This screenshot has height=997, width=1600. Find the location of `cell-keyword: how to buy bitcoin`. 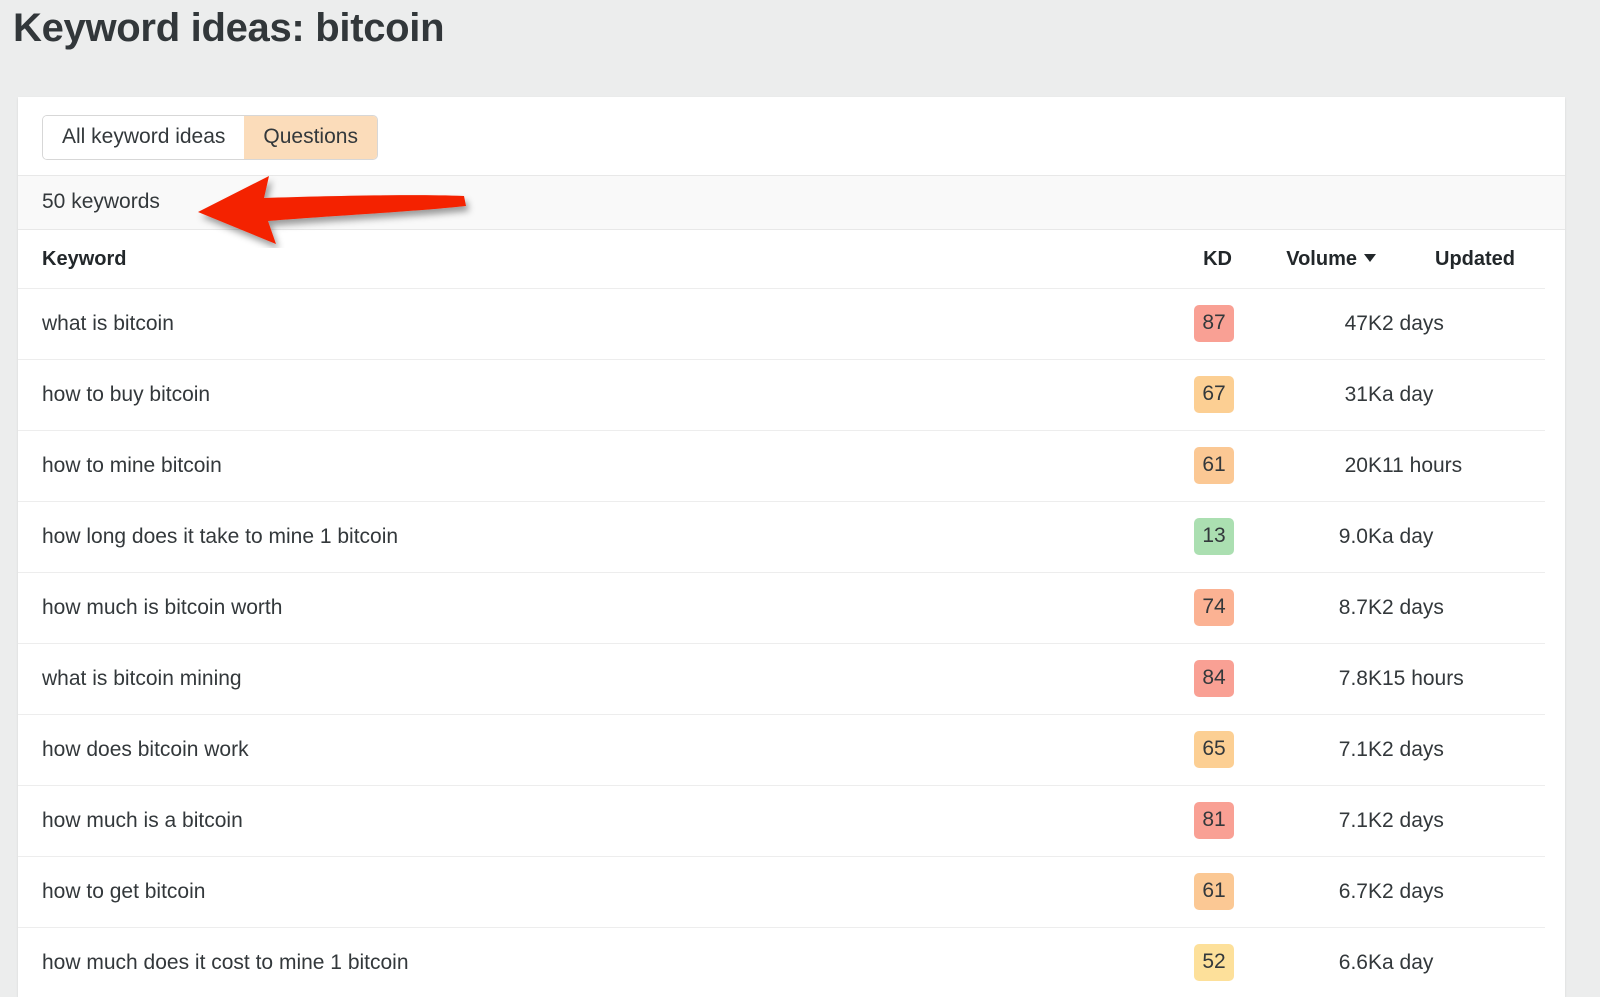

cell-keyword: how to buy bitcoin is located at coordinates (566, 395).